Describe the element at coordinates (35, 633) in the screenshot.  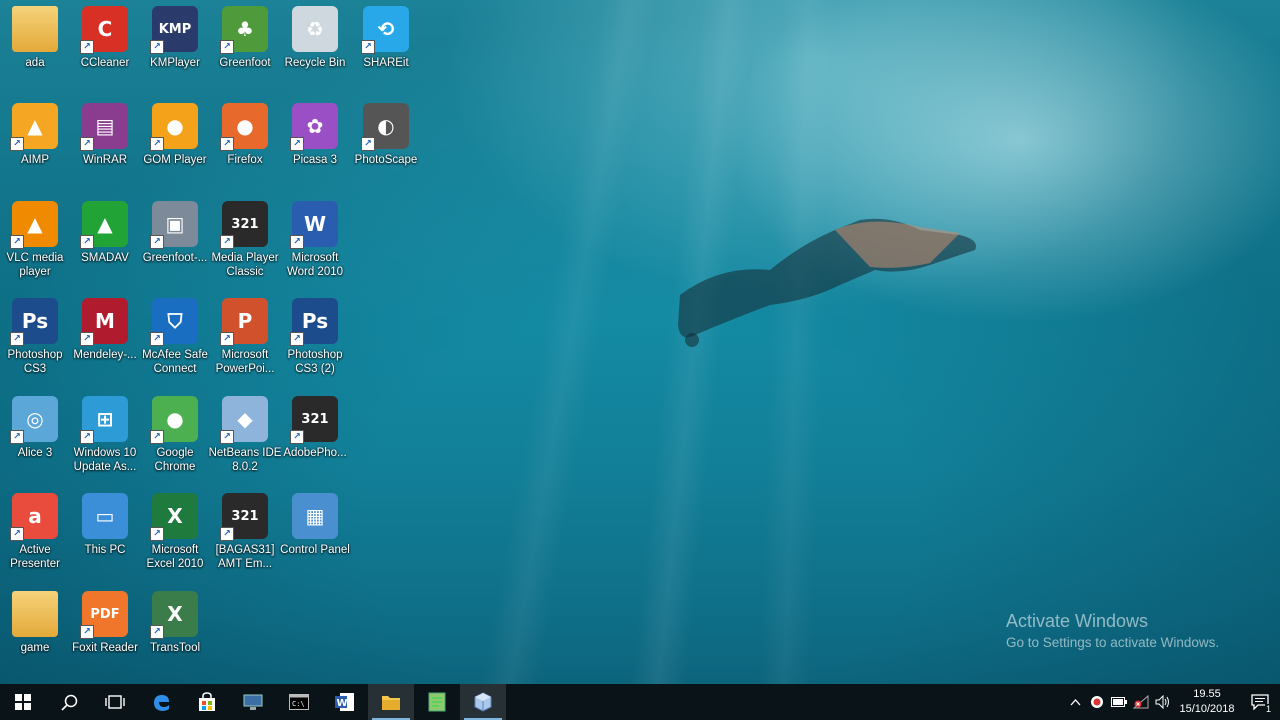
I see `desktop-shortcut: game` at that location.